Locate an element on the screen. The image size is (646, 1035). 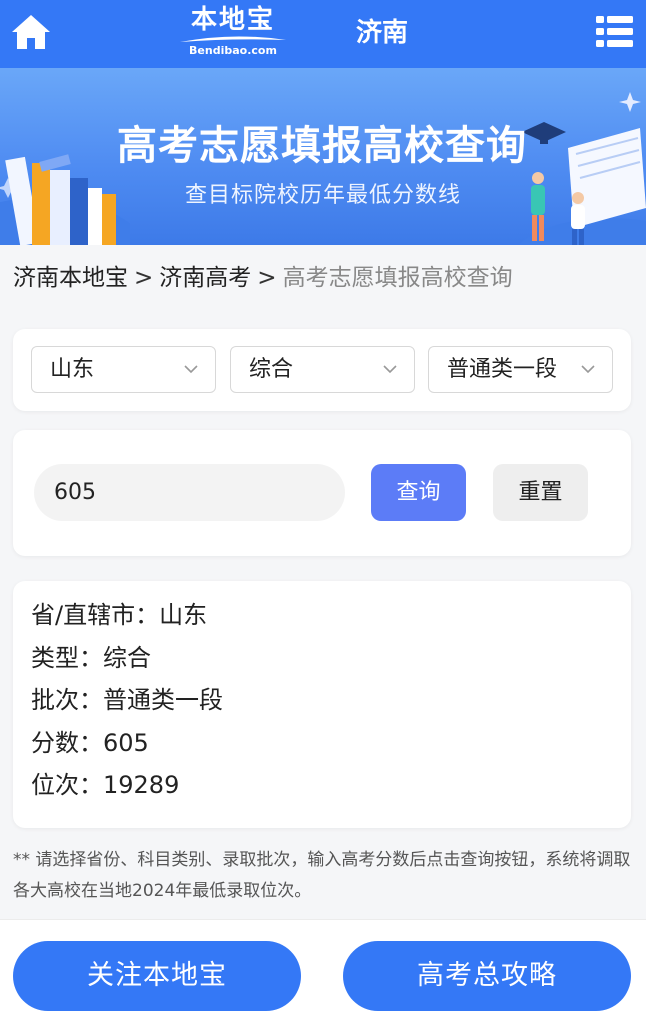
breadcrumb-link-home: 济南本地宝 is located at coordinates (70, 278).